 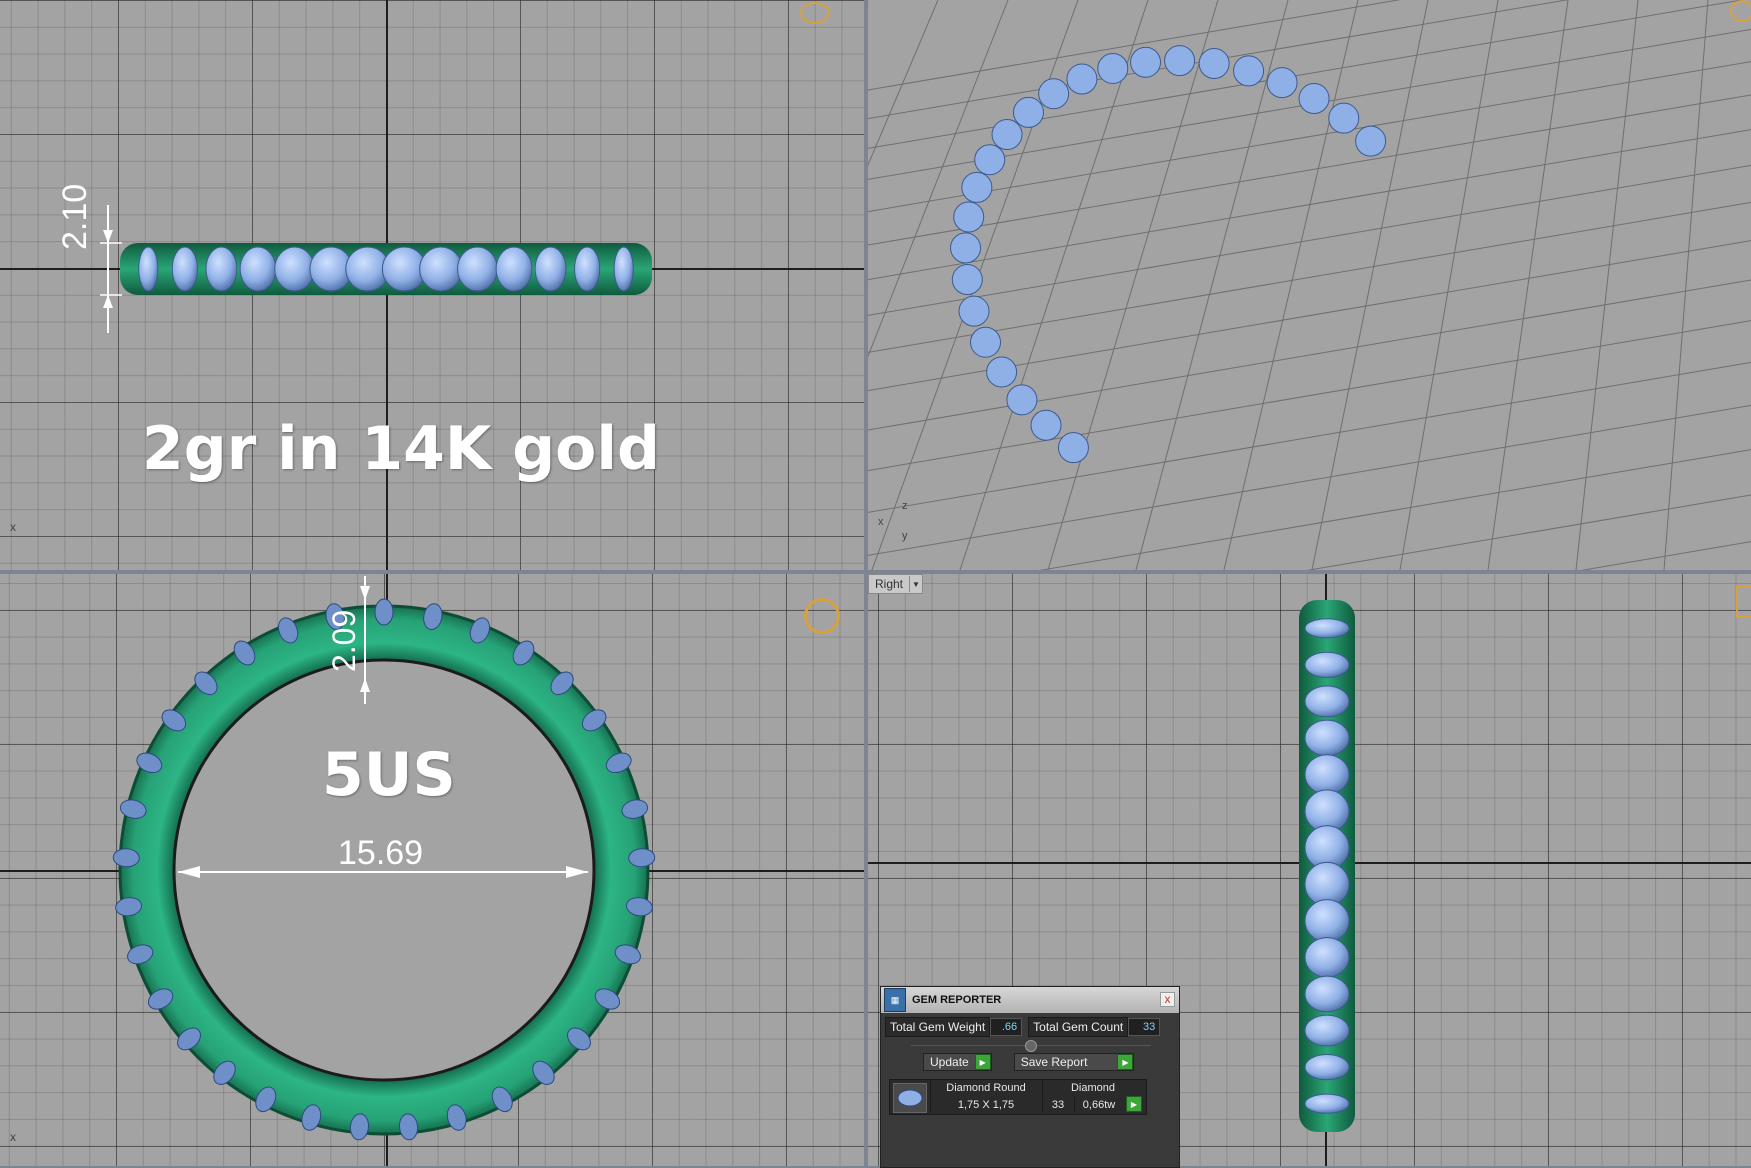 What do you see at coordinates (1006, 1027) in the screenshot?
I see `total-gem-weight-value: .66` at bounding box center [1006, 1027].